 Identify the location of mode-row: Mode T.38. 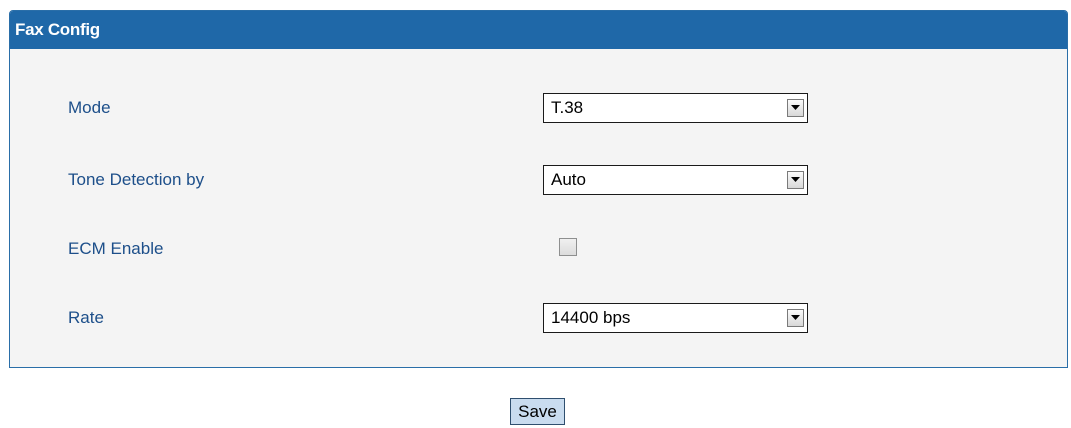
(538, 108).